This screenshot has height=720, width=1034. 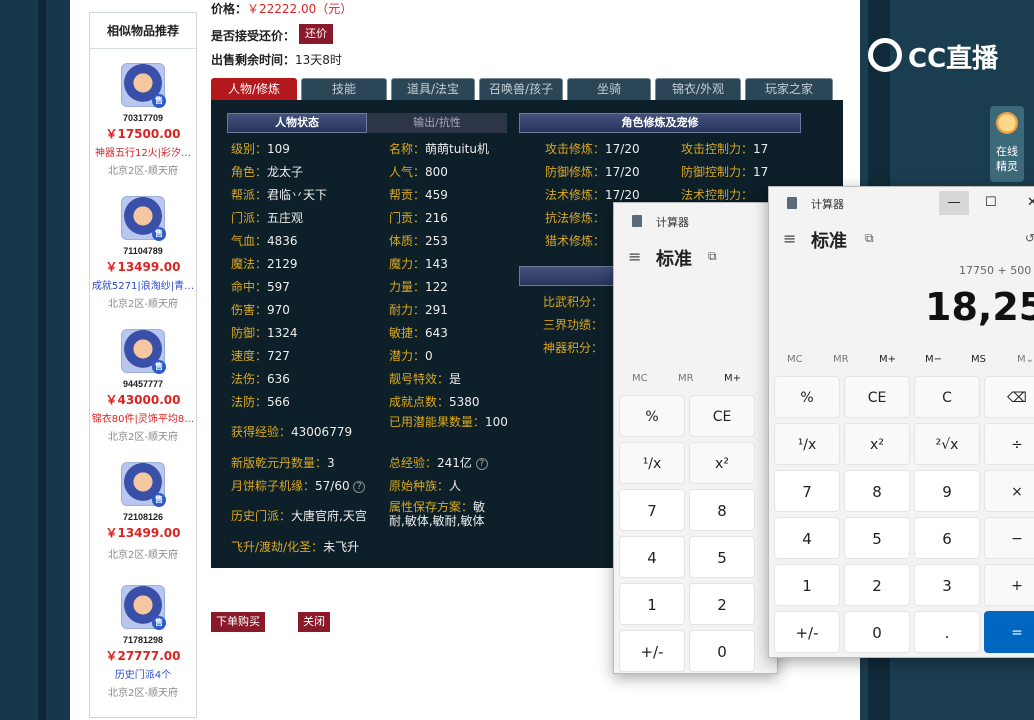 I want to click on recommend-item: 售 72108126 ￥13499.00 北京2区-顺天府, so click(x=143, y=511).